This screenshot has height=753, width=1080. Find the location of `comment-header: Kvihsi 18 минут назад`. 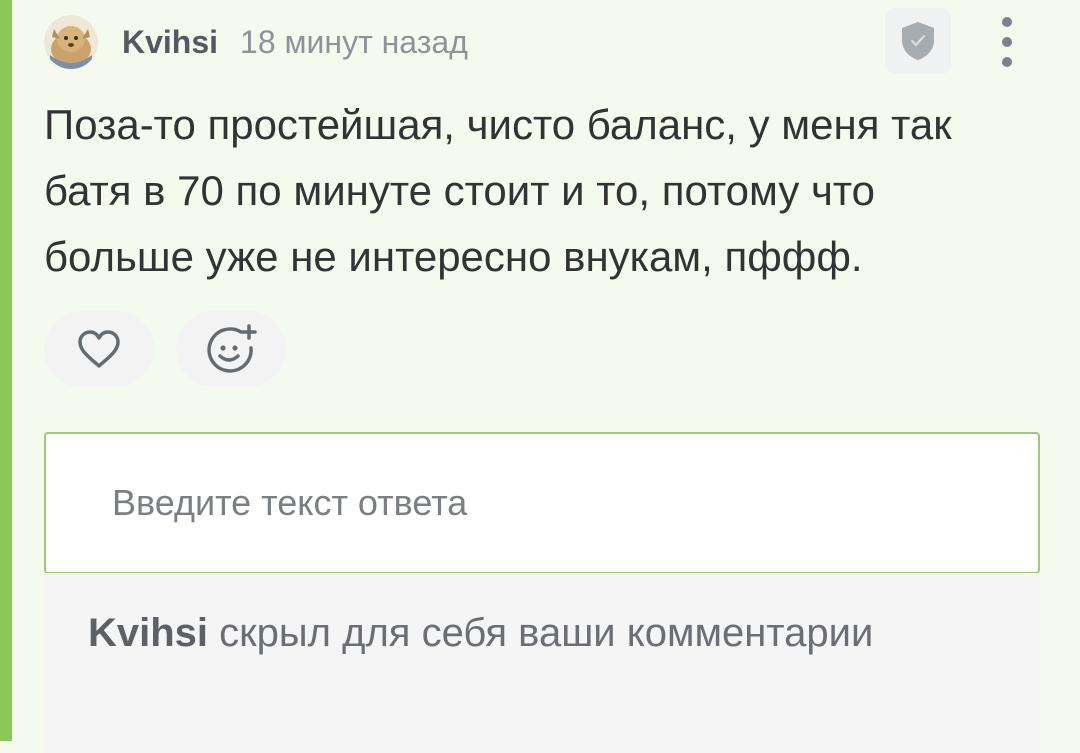

comment-header: Kvihsi 18 минут назад is located at coordinates (256, 42).